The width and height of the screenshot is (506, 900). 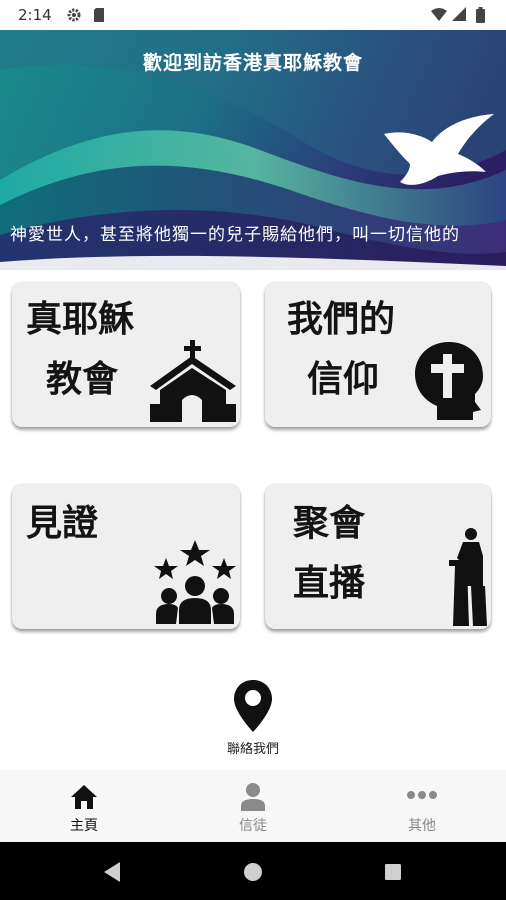 What do you see at coordinates (80, 319) in the screenshot?
I see `tile-title-line1: 真耶穌` at bounding box center [80, 319].